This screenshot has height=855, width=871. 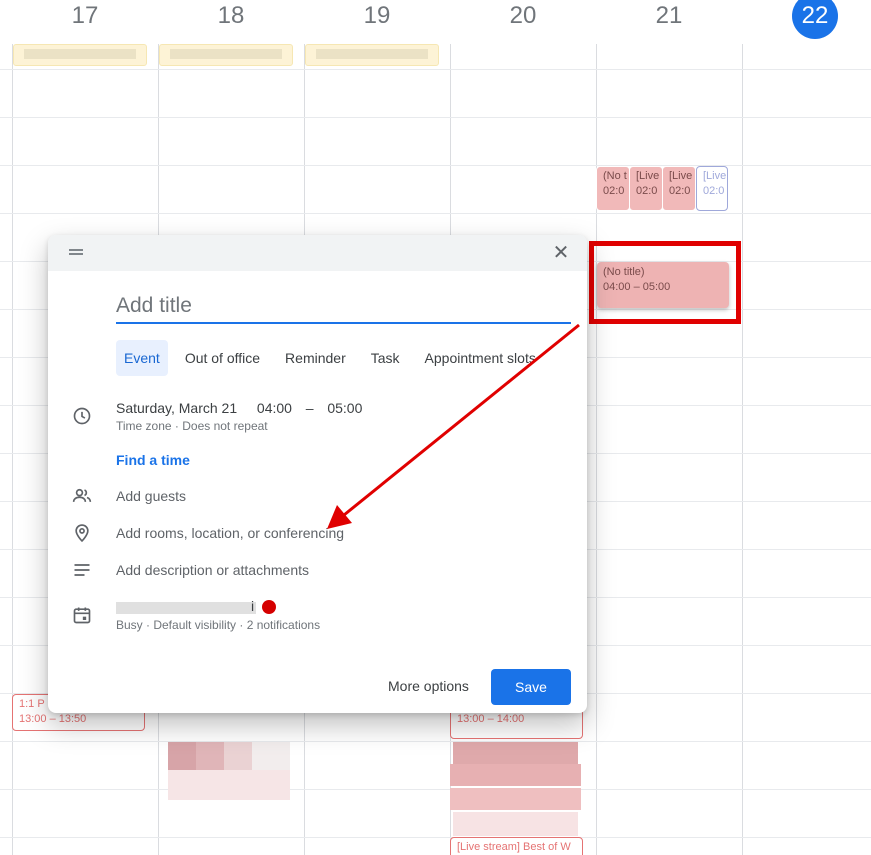 What do you see at coordinates (377, 22) in the screenshot?
I see `day-header-19: 19` at bounding box center [377, 22].